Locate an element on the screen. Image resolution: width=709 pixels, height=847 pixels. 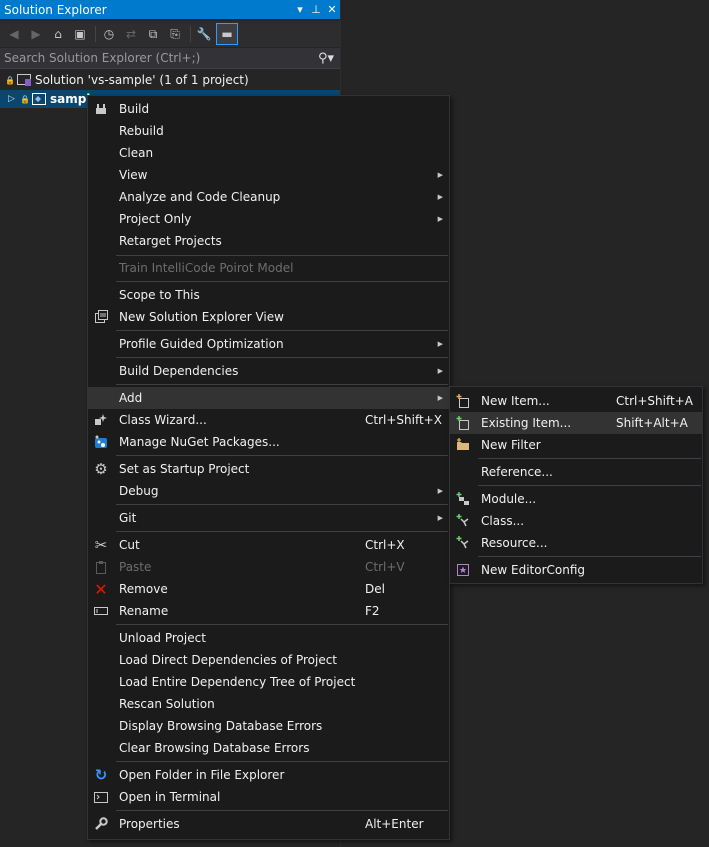
show-all-files-icon: ⎘ is located at coordinates (175, 34).